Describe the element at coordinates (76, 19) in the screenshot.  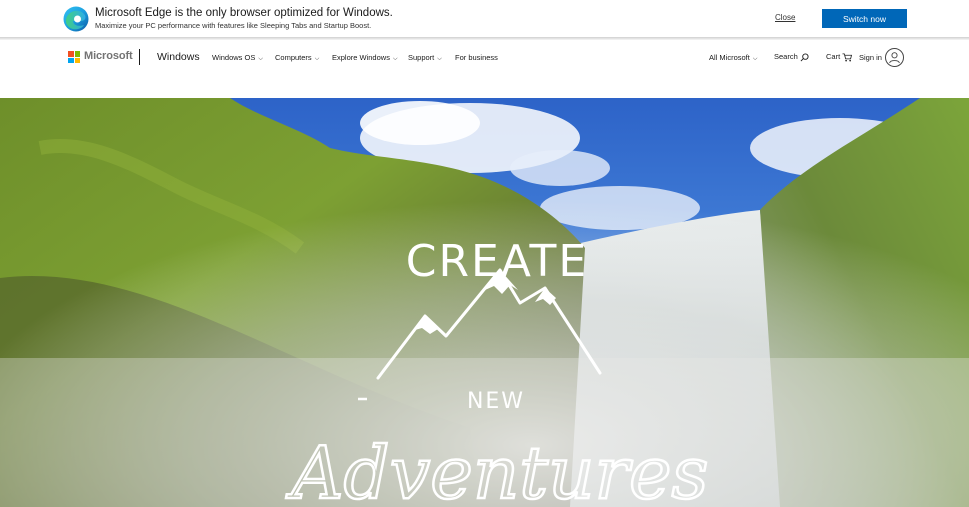
I see `edge-logo-icon` at that location.